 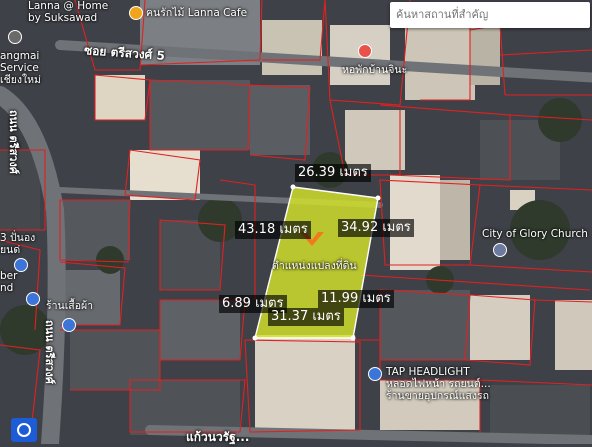 What do you see at coordinates (20, 68) in the screenshot?
I see `poi-service: angmai Service เชียงใหม่` at bounding box center [20, 68].